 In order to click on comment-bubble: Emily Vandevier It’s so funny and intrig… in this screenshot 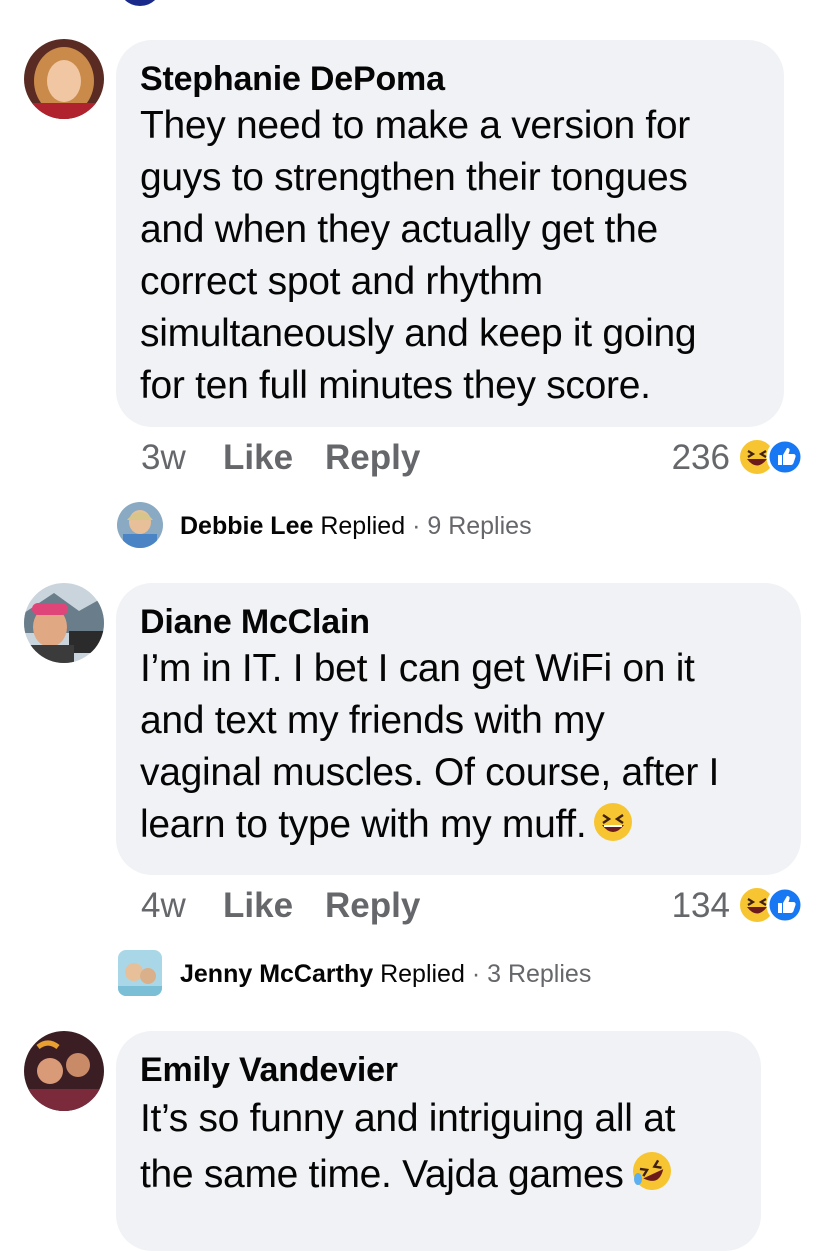, I will do `click(438, 1141)`.